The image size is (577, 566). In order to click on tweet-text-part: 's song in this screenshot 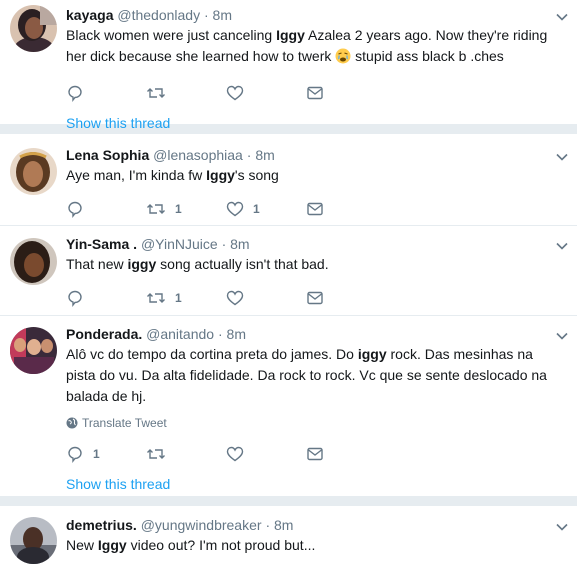, I will do `click(256, 175)`.